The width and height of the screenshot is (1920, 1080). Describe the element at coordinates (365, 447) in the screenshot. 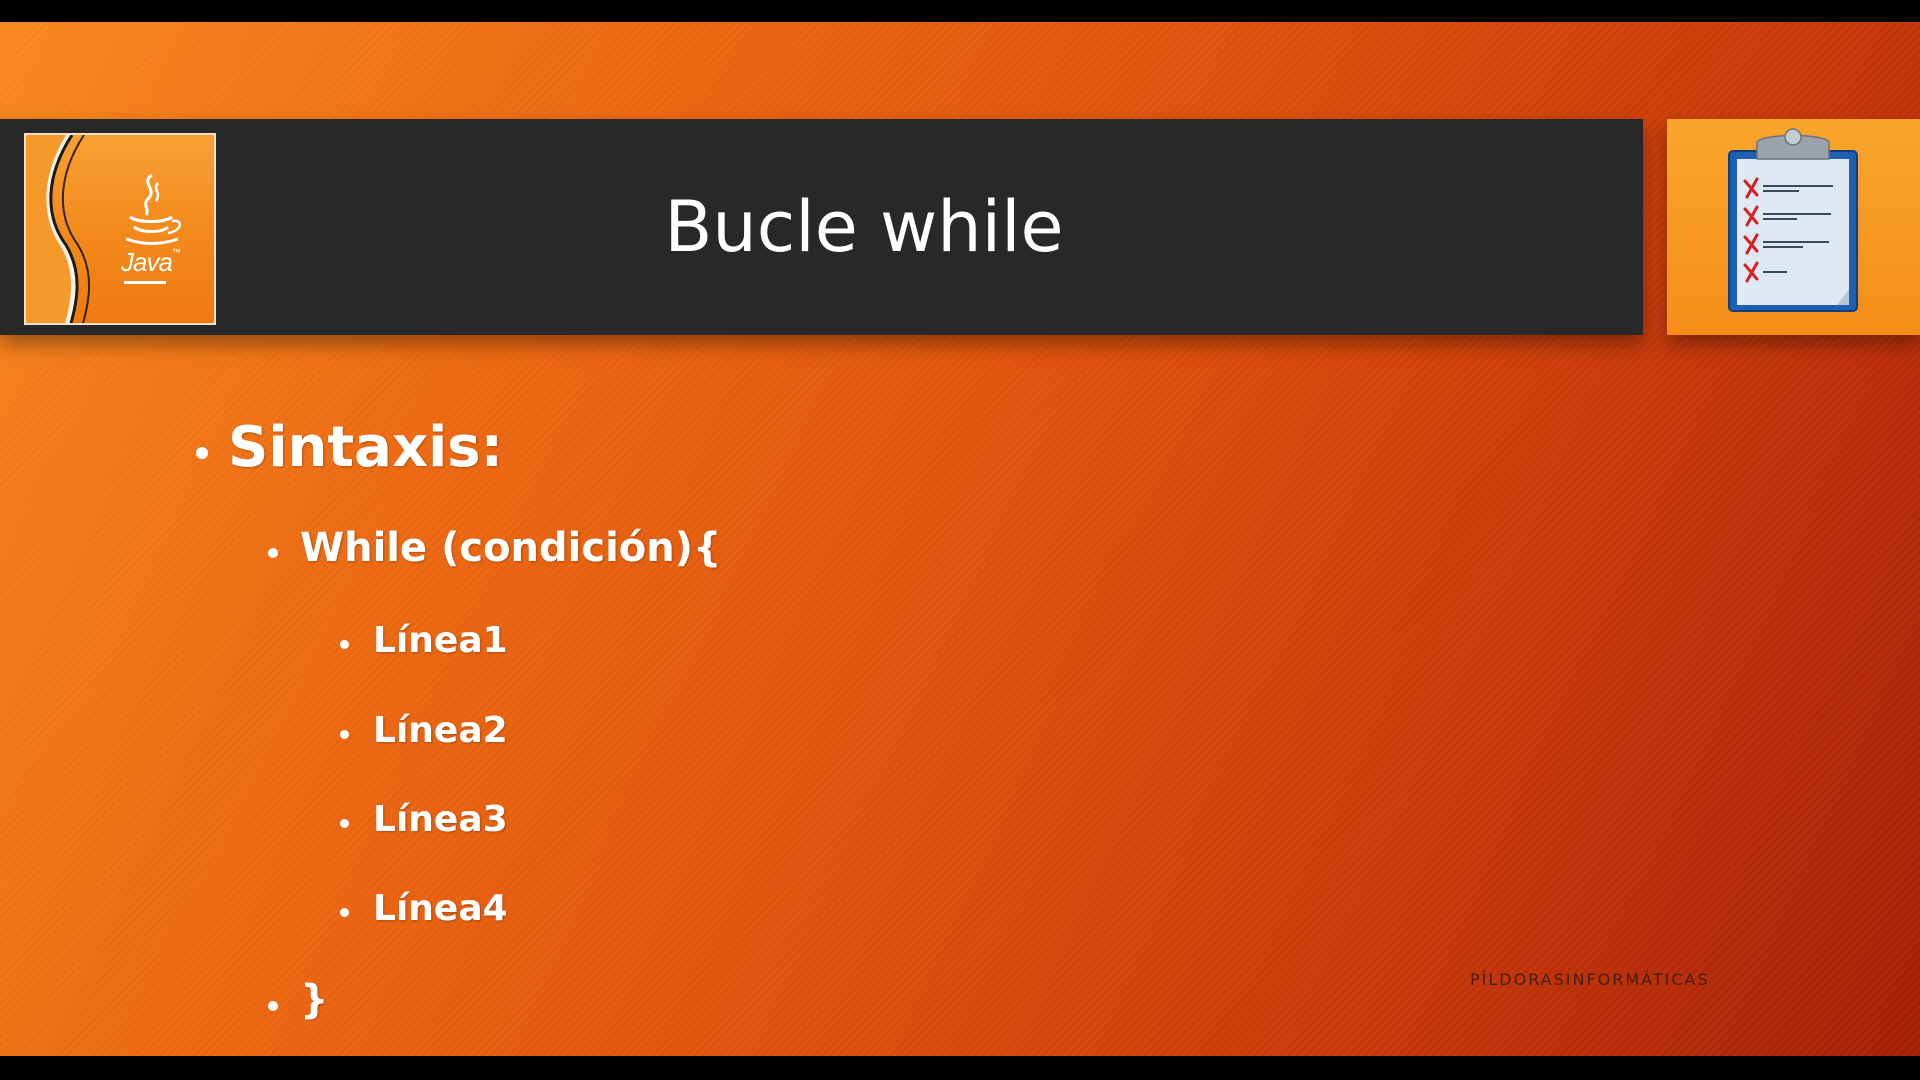

I see `bullet-sintaxis: Sintaxis:` at that location.